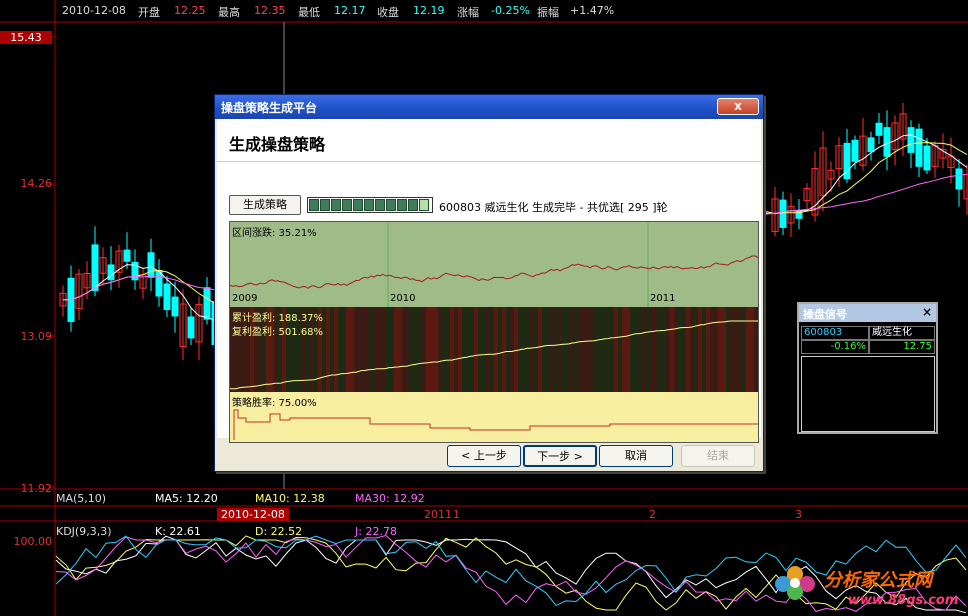 The image size is (968, 616). What do you see at coordinates (149, 12) in the screenshot?
I see `open-label: 开盘` at bounding box center [149, 12].